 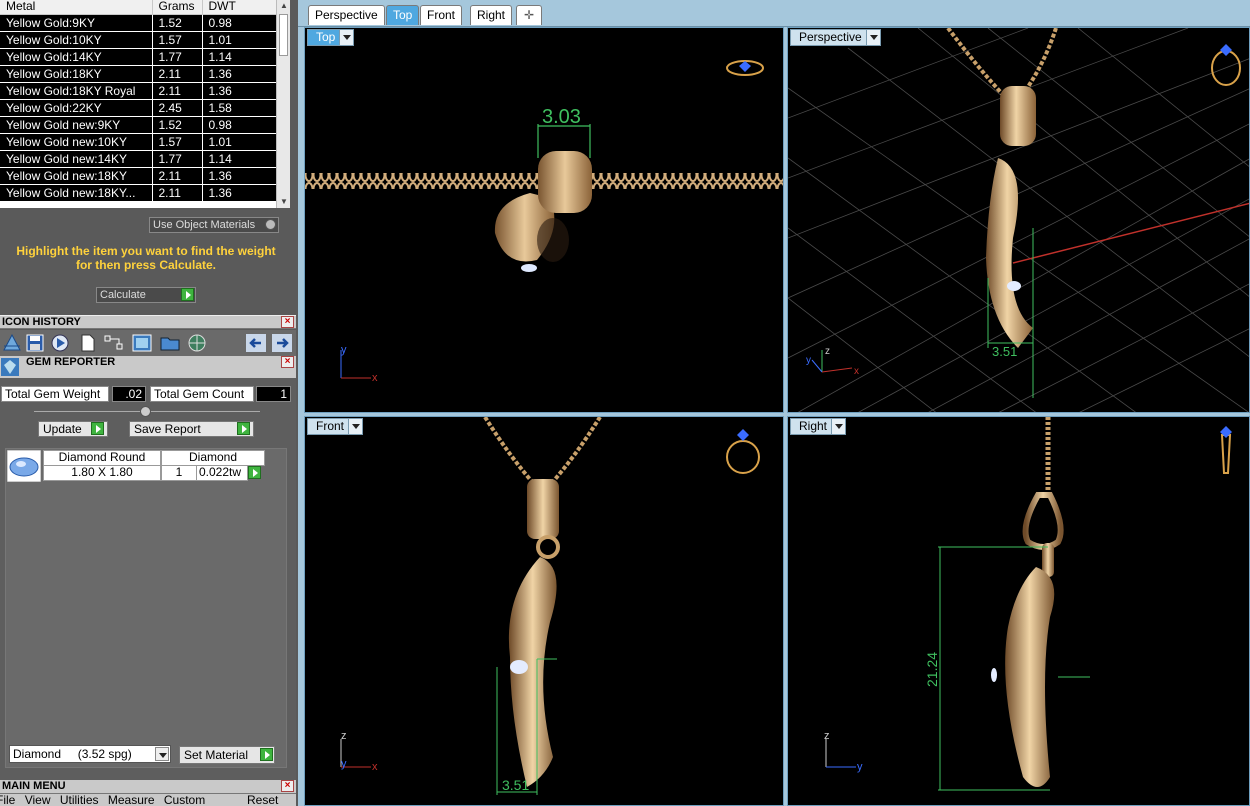 What do you see at coordinates (177, 57) in the screenshot?
I see `cell-grams: 1.77` at bounding box center [177, 57].